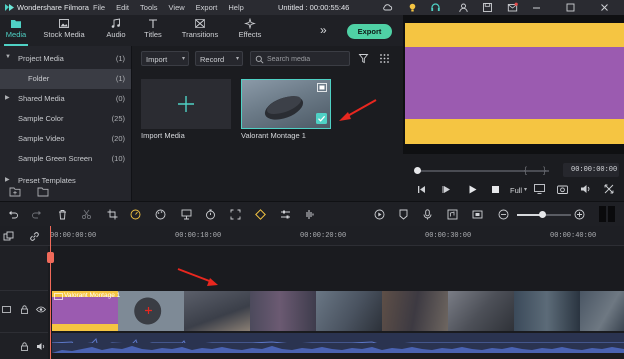 This screenshot has height=359, width=624. Describe the element at coordinates (609, 189) in the screenshot. I see `fullscreen-icon` at that location.